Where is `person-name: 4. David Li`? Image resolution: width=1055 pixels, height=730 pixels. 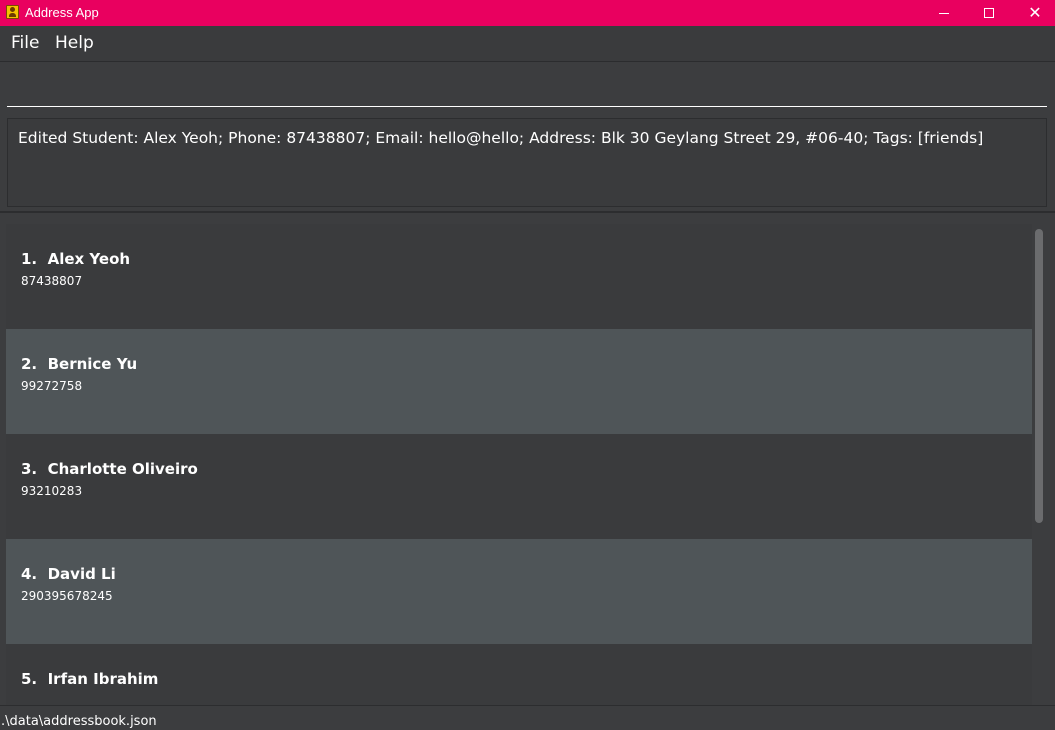
person-name: 4. David Li is located at coordinates (68, 574).